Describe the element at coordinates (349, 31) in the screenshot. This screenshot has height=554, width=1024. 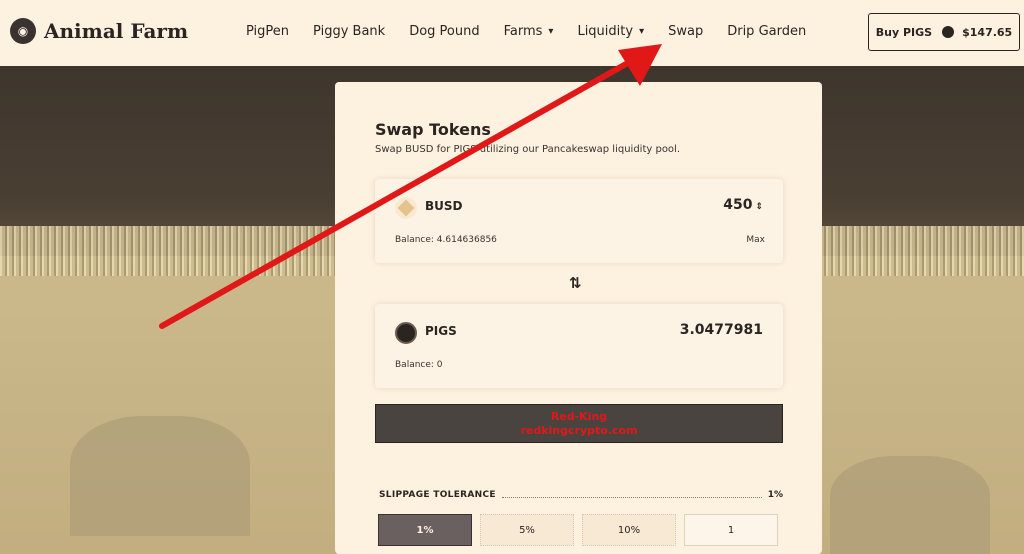
I see `nav-item-piggy-bank: Piggy Bank` at that location.